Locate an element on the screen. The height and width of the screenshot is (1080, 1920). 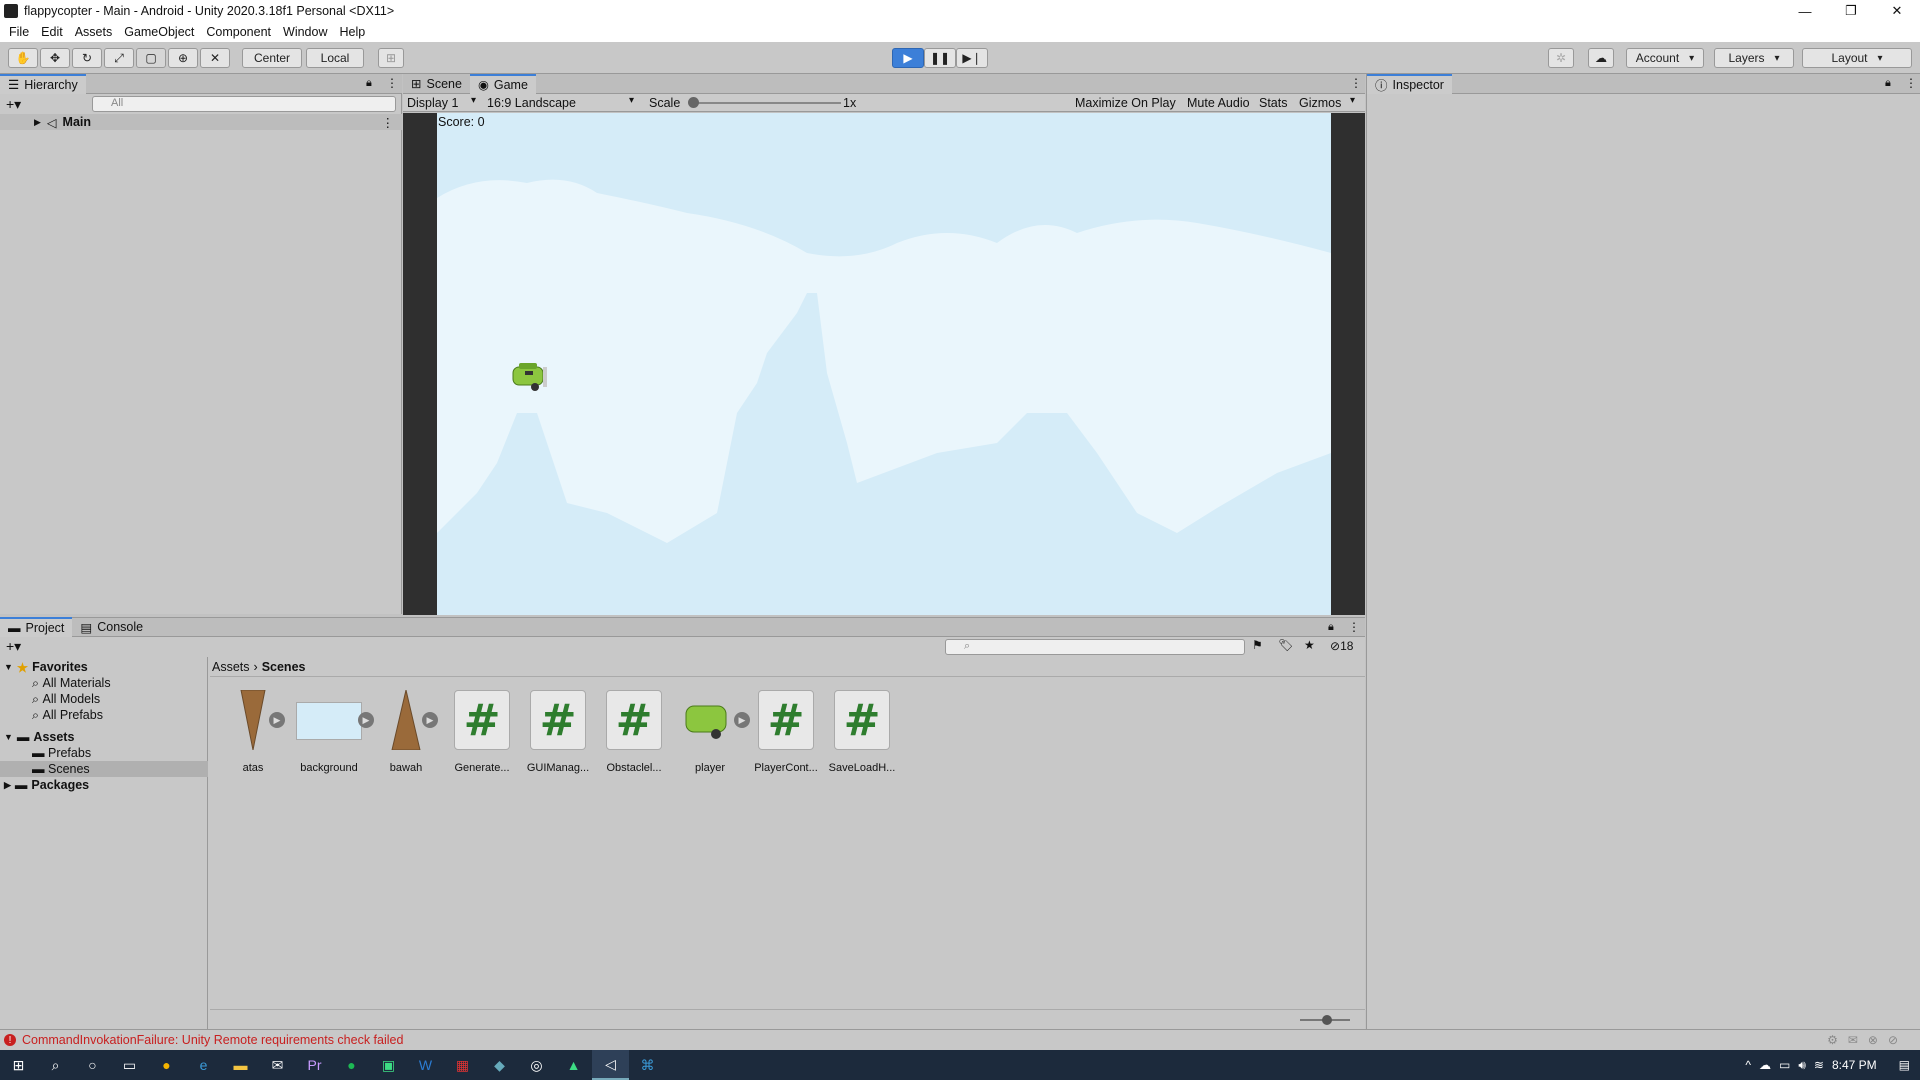
file-explorer-icon: ▬ is located at coordinates (240, 1065).